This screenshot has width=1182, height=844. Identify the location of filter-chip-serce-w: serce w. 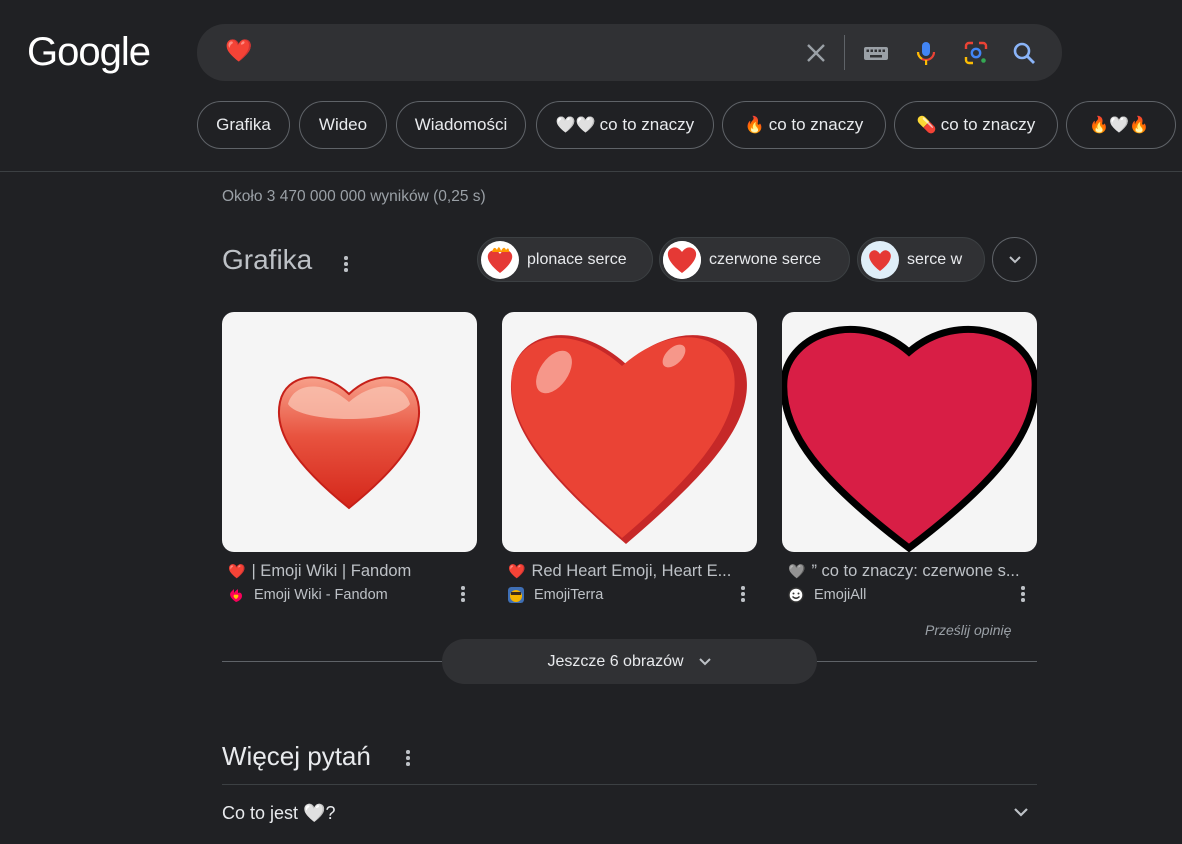
(921, 259).